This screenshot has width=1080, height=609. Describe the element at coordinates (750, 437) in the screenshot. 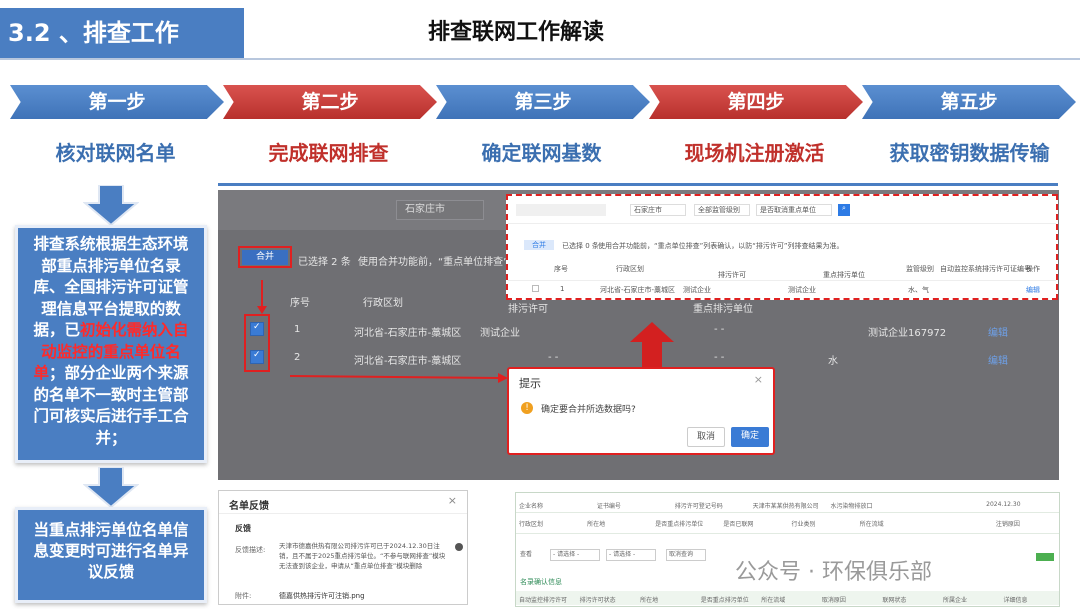

I see `confirm-button: 确定` at that location.